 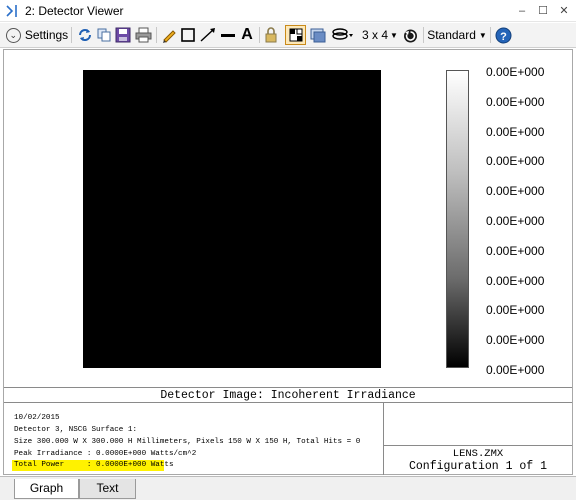 I want to click on lock-icon, so click(x=271, y=35).